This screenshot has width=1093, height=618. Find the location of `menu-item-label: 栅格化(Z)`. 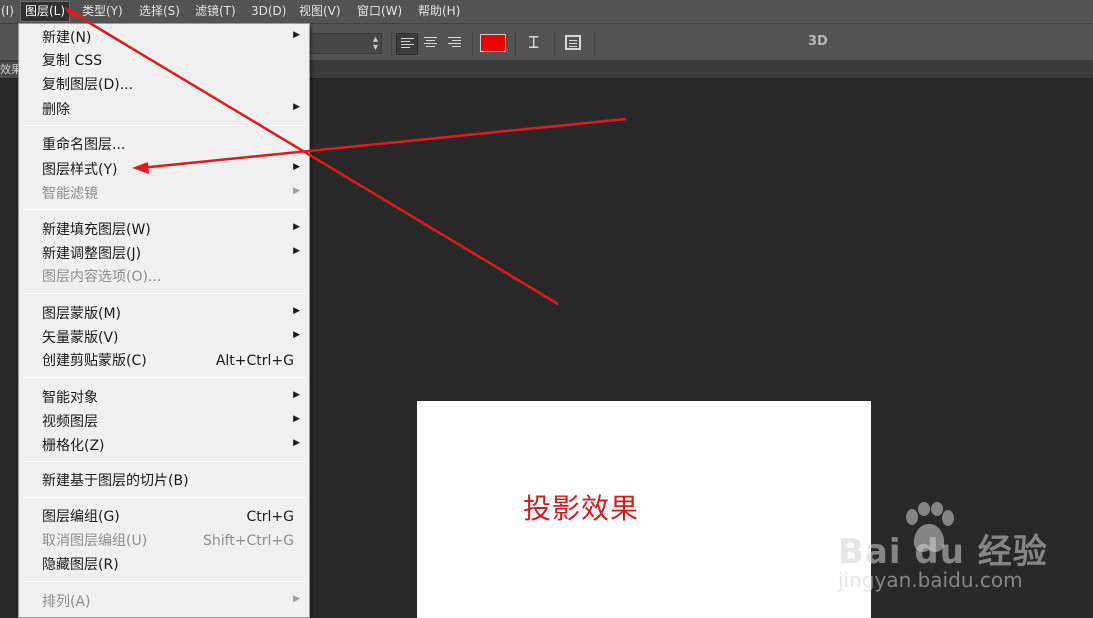

menu-item-label: 栅格化(Z) is located at coordinates (73, 446).